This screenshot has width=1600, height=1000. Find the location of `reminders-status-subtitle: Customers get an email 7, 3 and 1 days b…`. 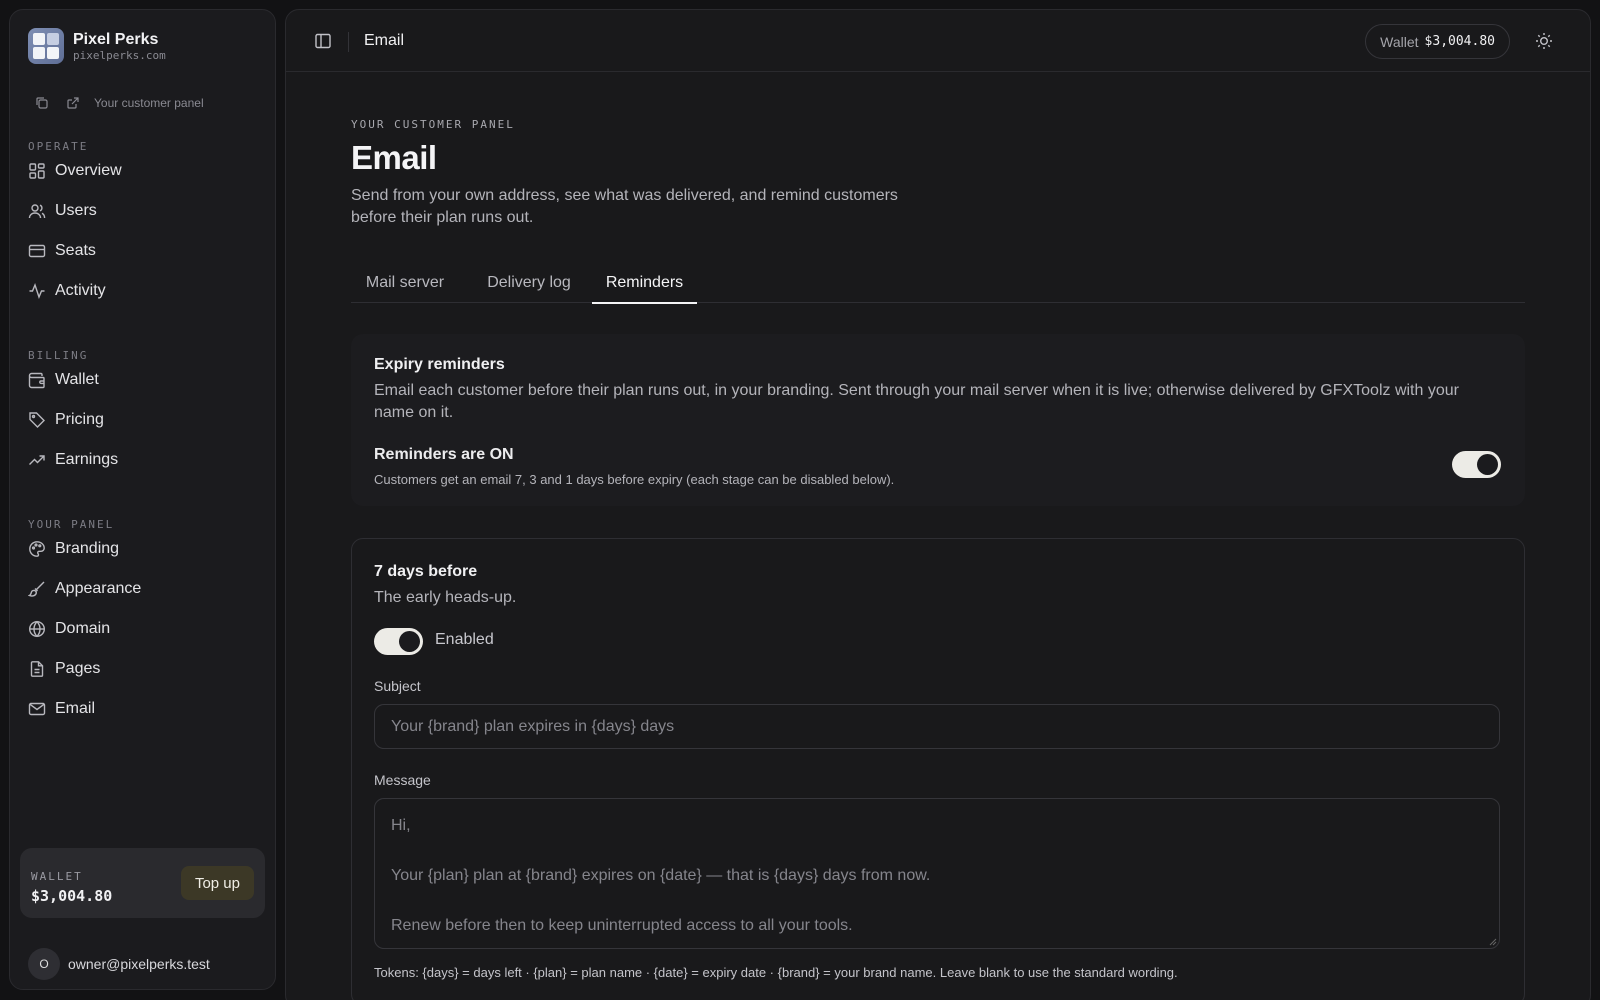

reminders-status-subtitle: Customers get an email 7, 3 and 1 days b… is located at coordinates (634, 479).